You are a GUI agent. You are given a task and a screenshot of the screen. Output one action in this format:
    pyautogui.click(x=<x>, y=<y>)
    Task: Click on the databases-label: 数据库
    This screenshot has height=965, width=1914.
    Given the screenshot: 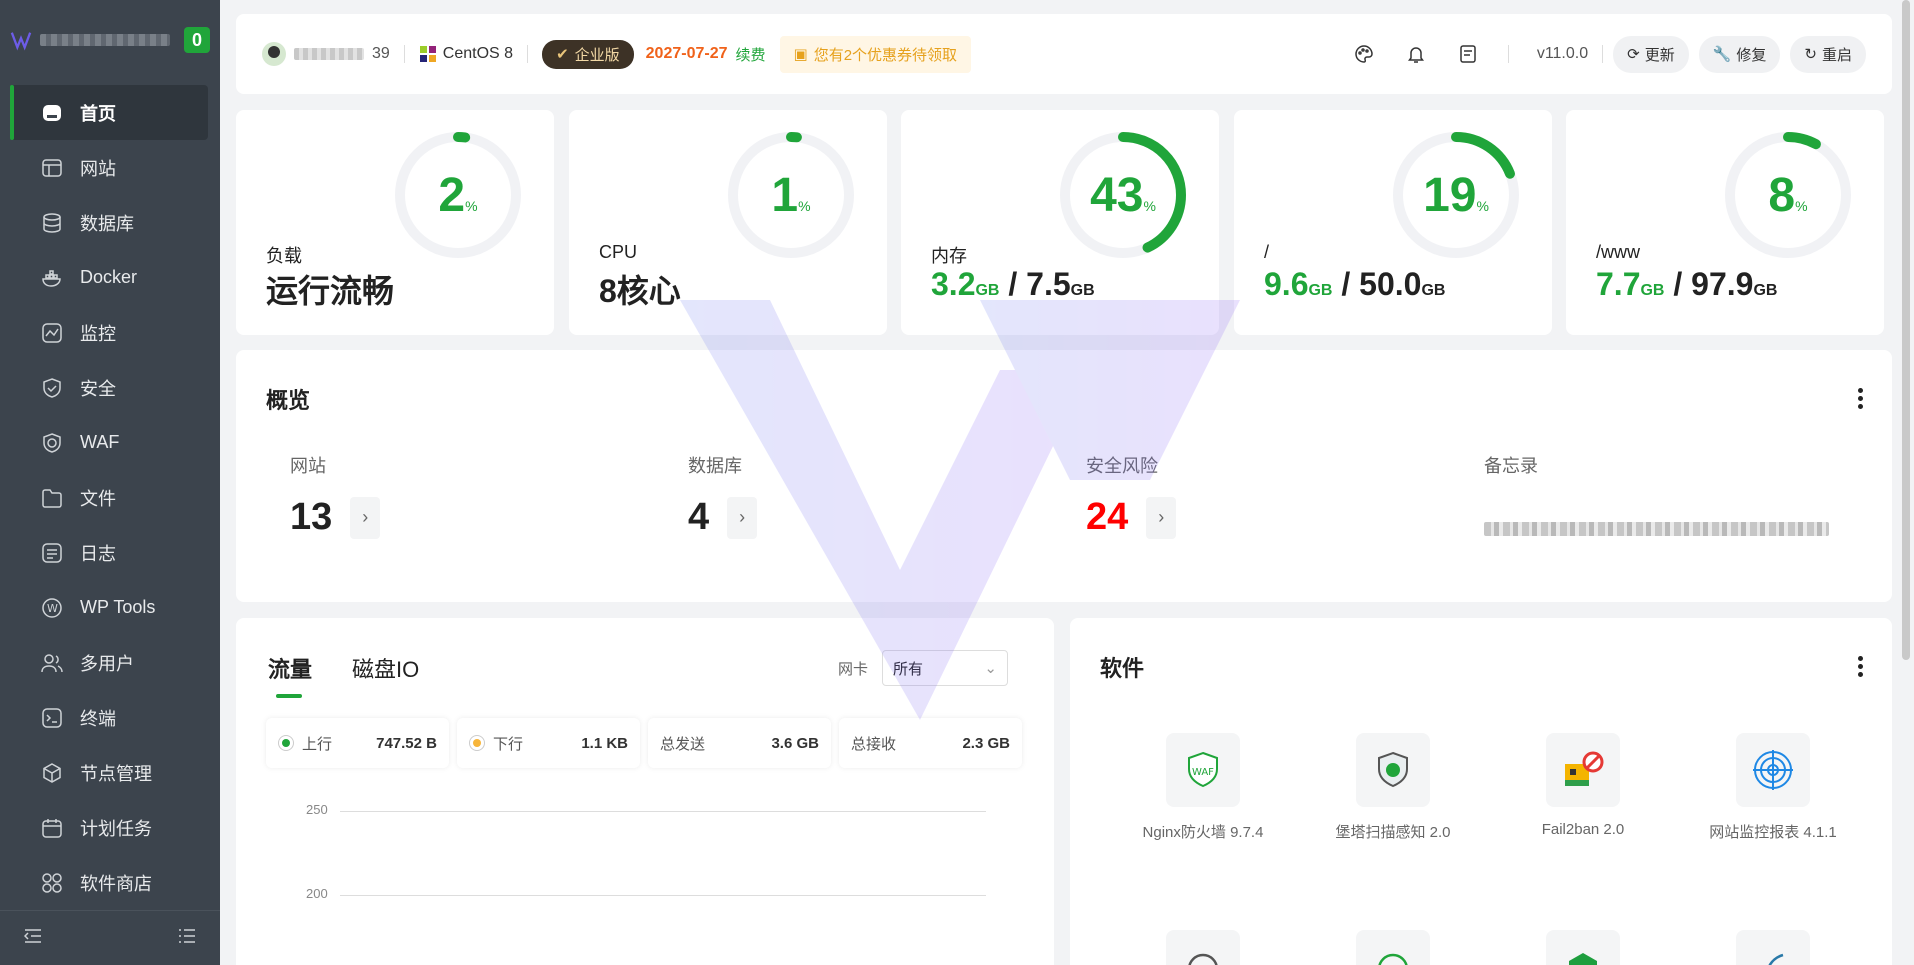 What is the action you would take?
    pyautogui.click(x=715, y=466)
    